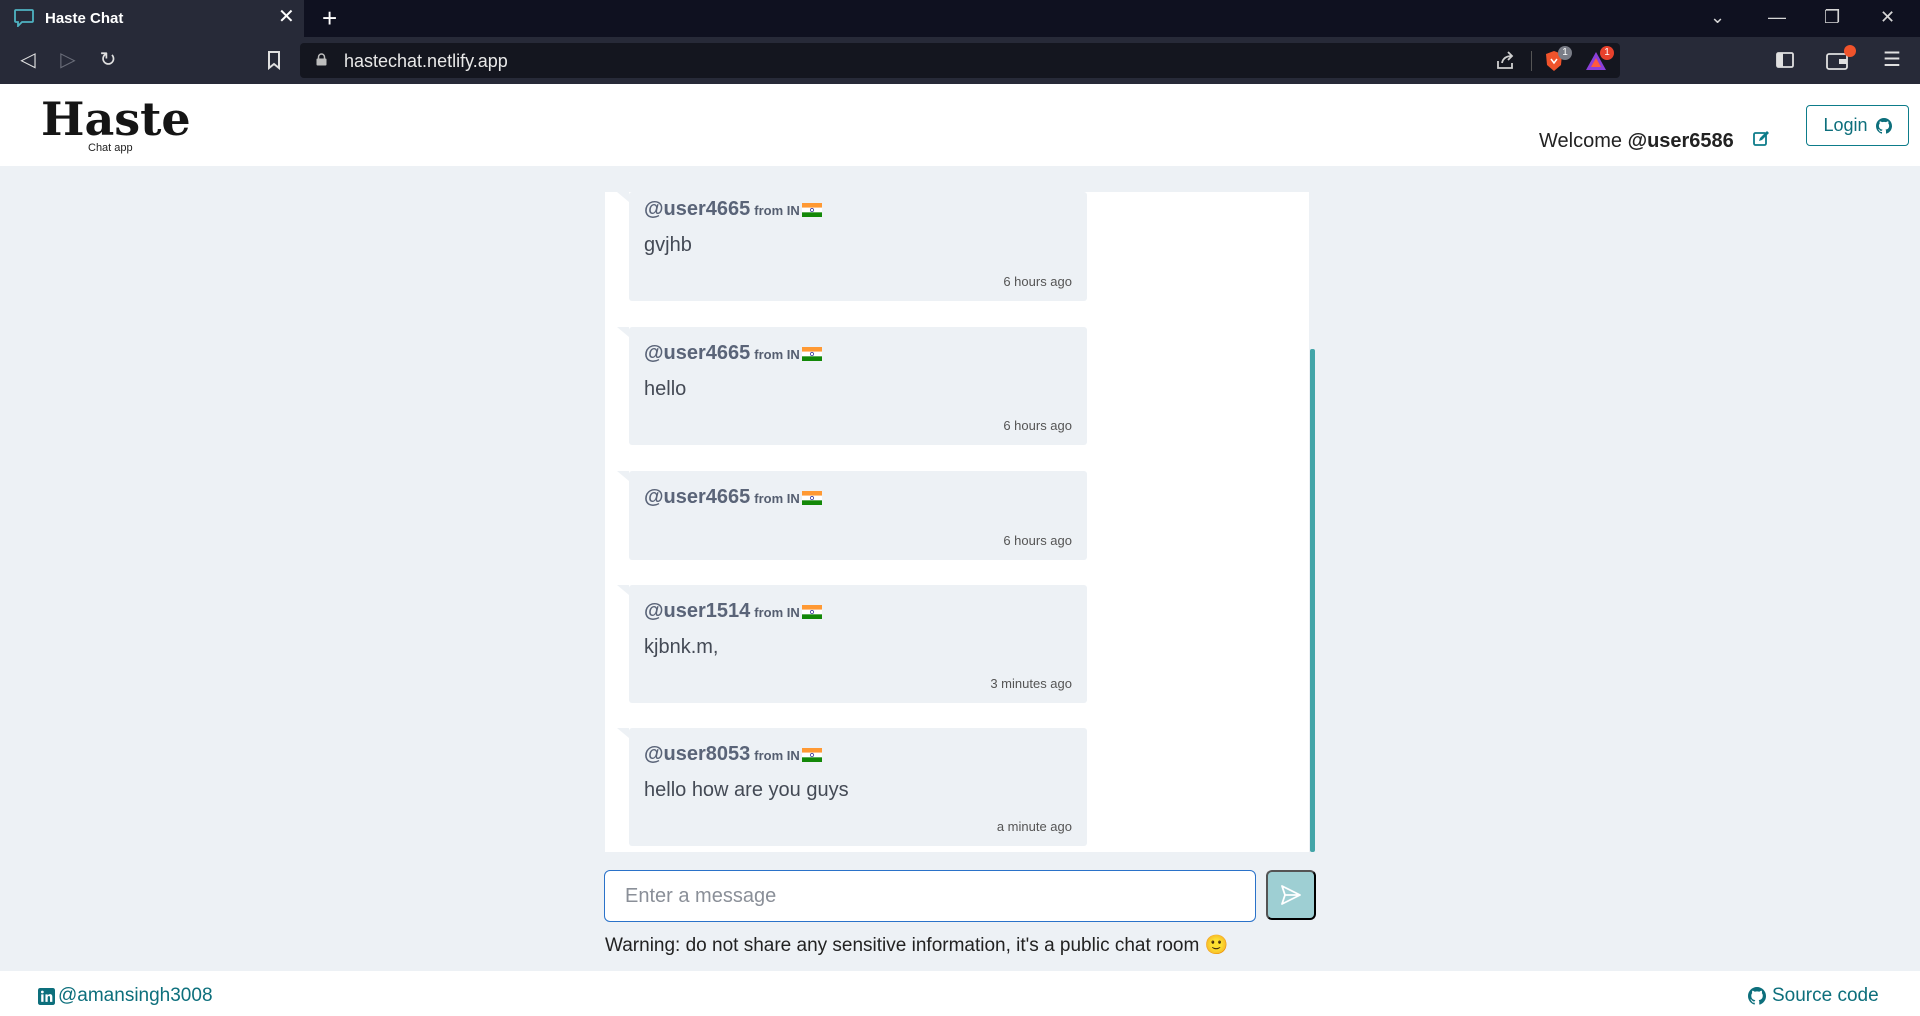  Describe the element at coordinates (1031, 683) in the screenshot. I see `message-time: 3 minutes ago` at that location.